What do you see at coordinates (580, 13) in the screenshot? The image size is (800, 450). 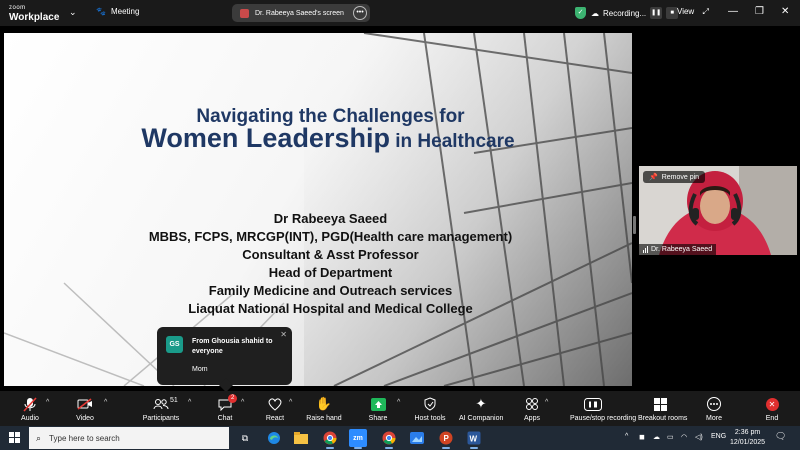 I see `security-shield-icon: ✓` at bounding box center [580, 13].